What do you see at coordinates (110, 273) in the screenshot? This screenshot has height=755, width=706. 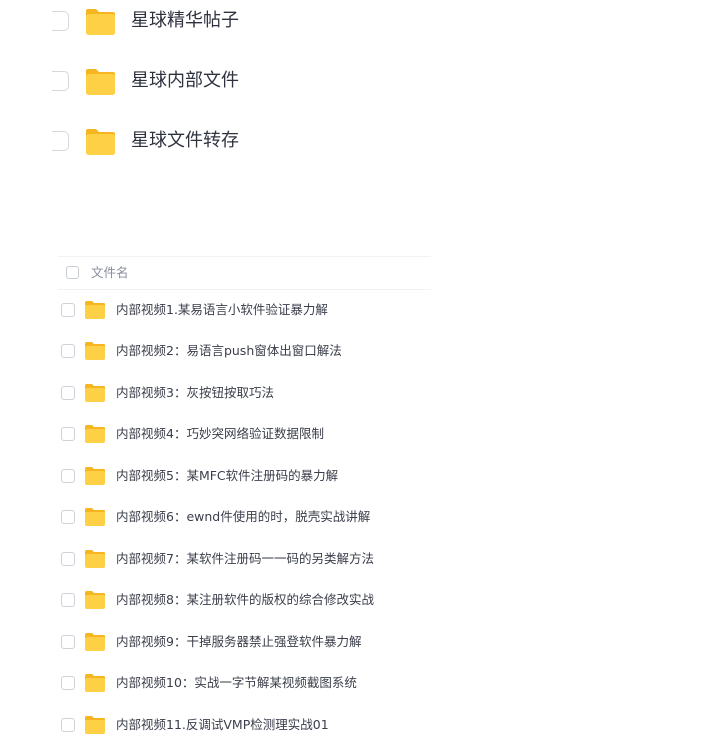 I see `column-header-filename: 文件名` at bounding box center [110, 273].